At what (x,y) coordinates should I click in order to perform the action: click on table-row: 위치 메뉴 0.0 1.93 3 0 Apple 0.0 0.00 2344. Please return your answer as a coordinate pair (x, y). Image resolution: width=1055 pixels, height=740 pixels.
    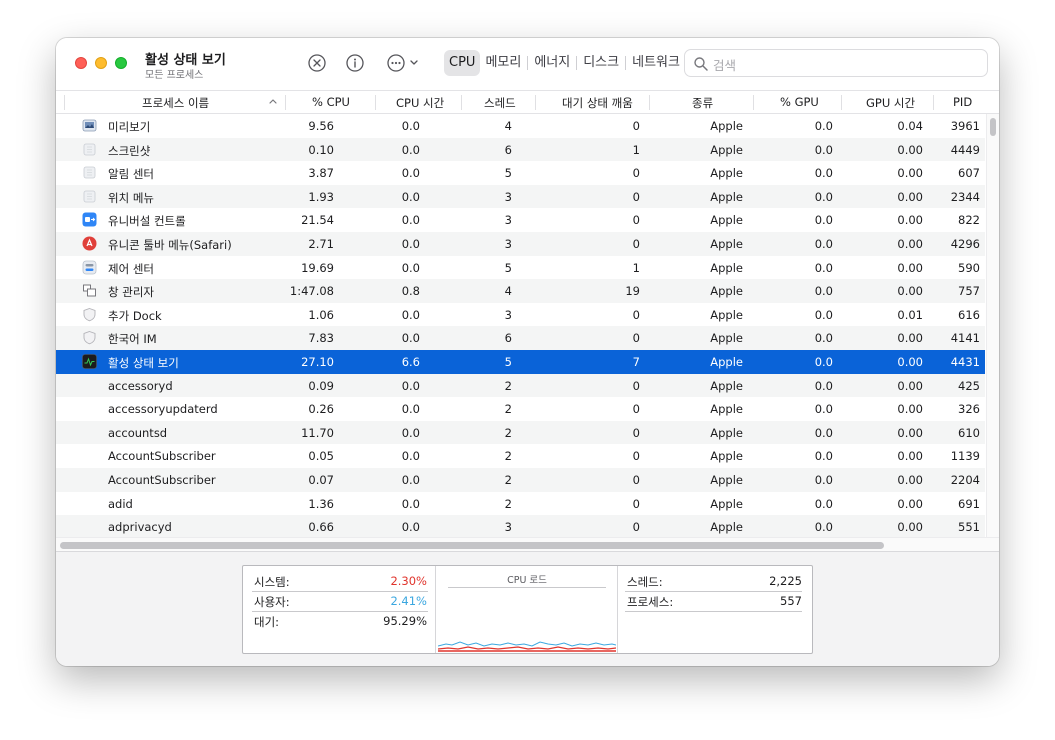
    Looking at the image, I should click on (520, 196).